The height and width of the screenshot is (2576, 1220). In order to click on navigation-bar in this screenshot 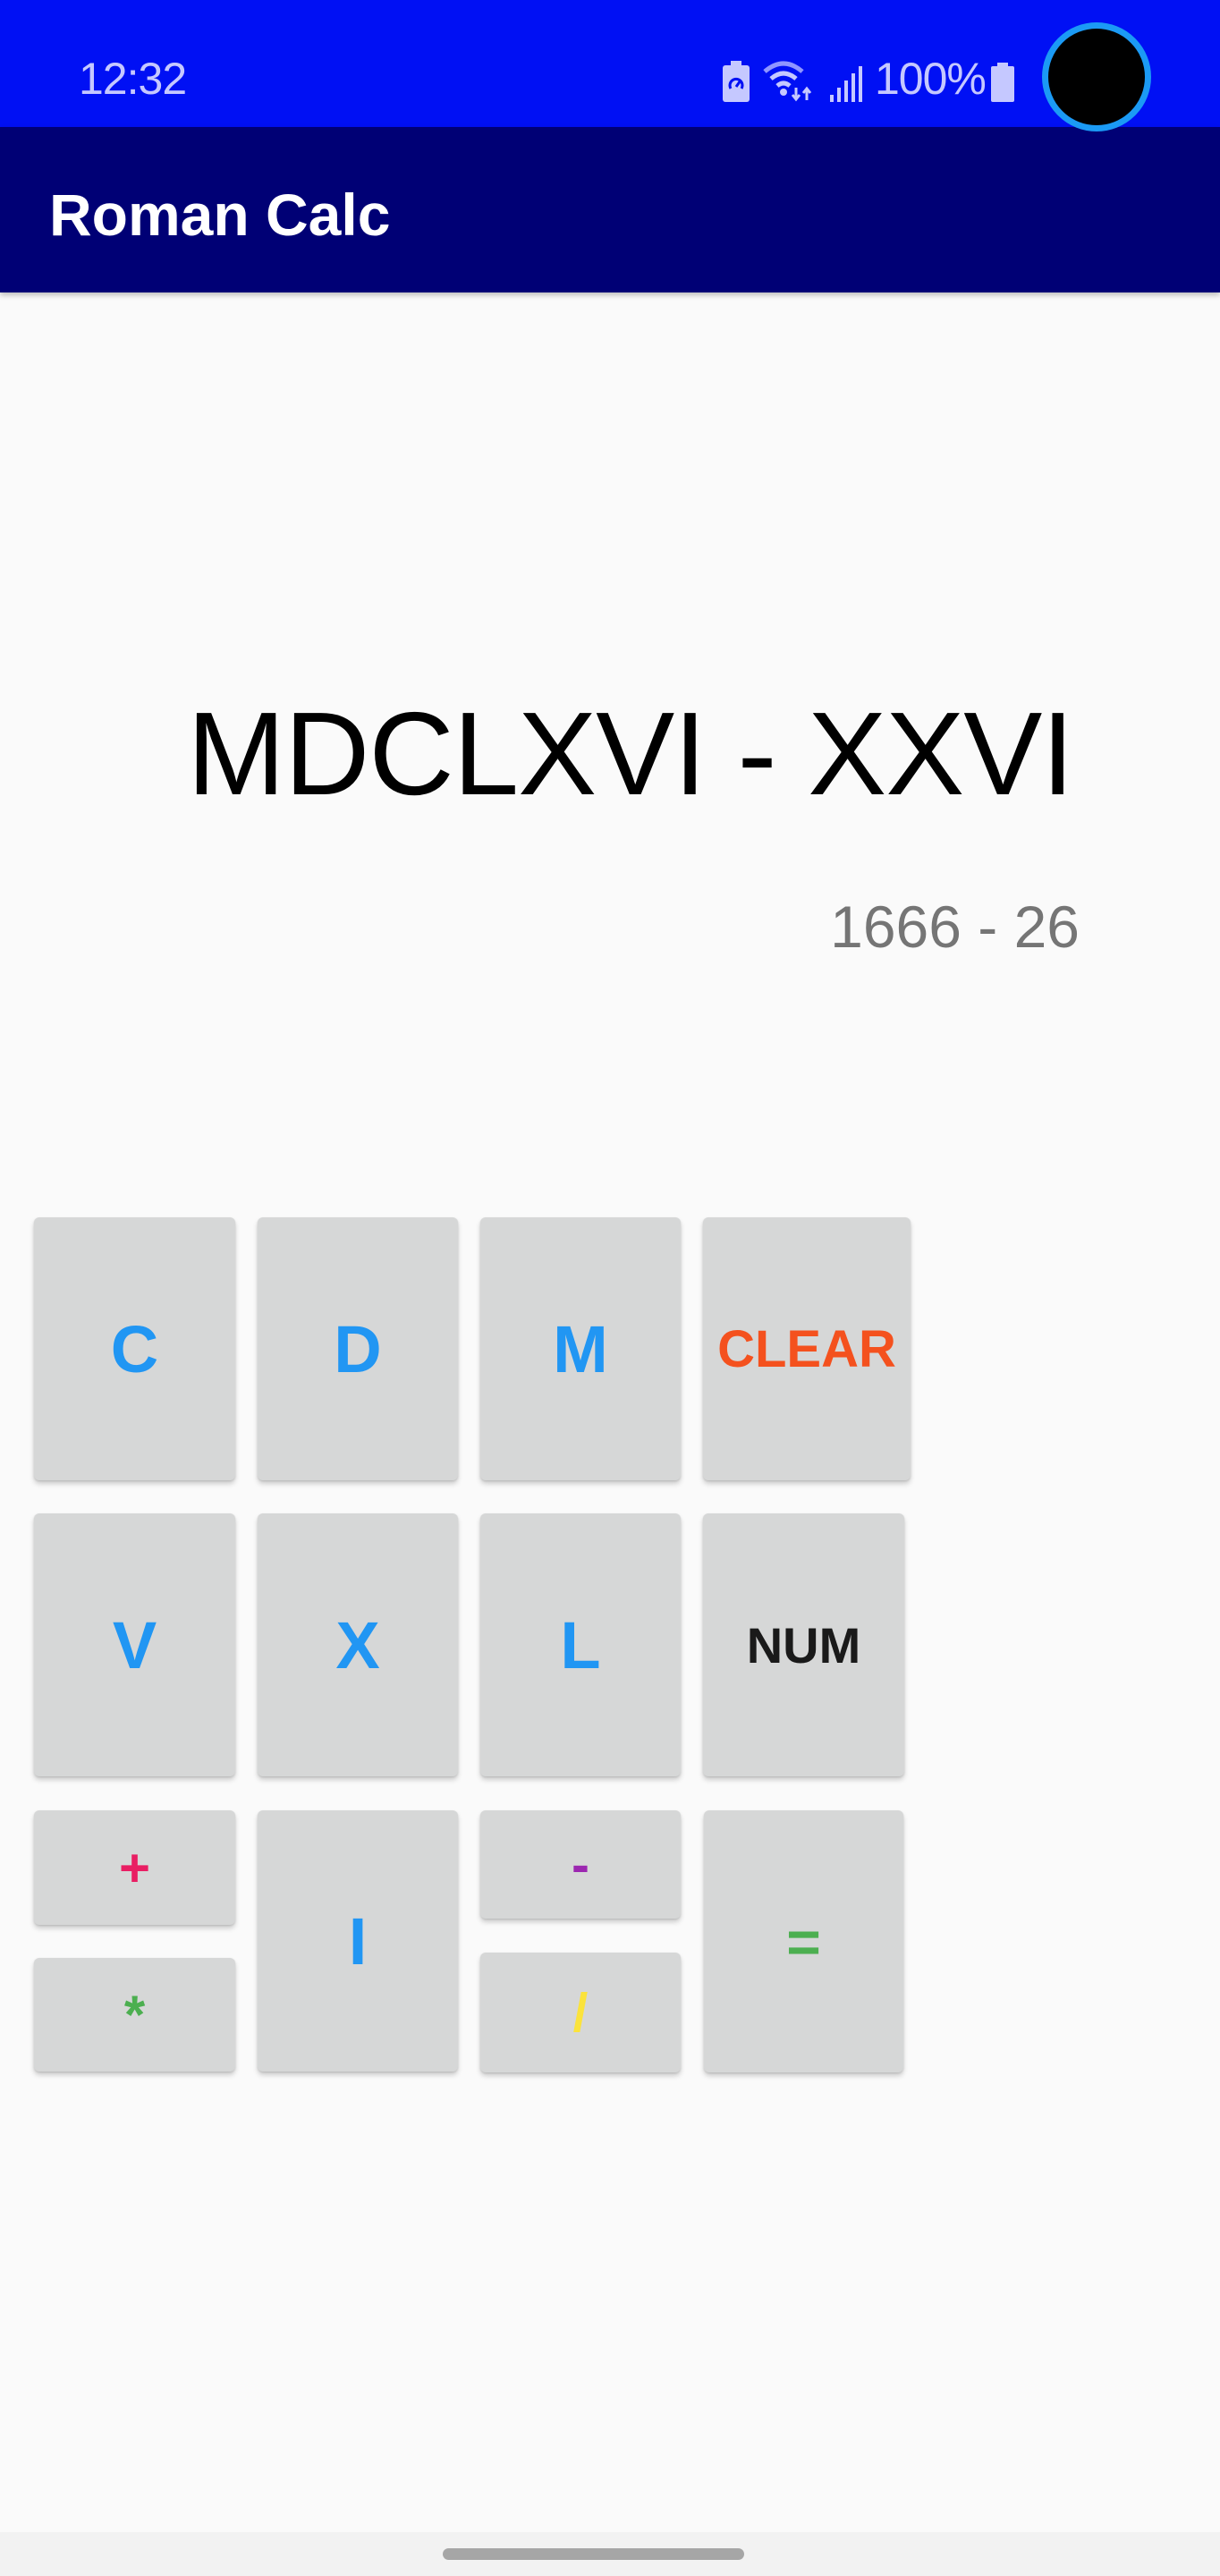, I will do `click(610, 2554)`.